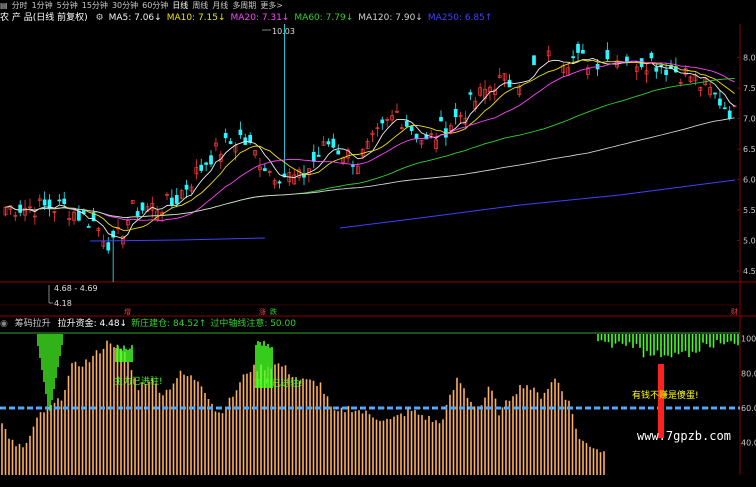 The width and height of the screenshot is (756, 487). What do you see at coordinates (283, 31) in the screenshot?
I see `high-price-label: 10.03` at bounding box center [283, 31].